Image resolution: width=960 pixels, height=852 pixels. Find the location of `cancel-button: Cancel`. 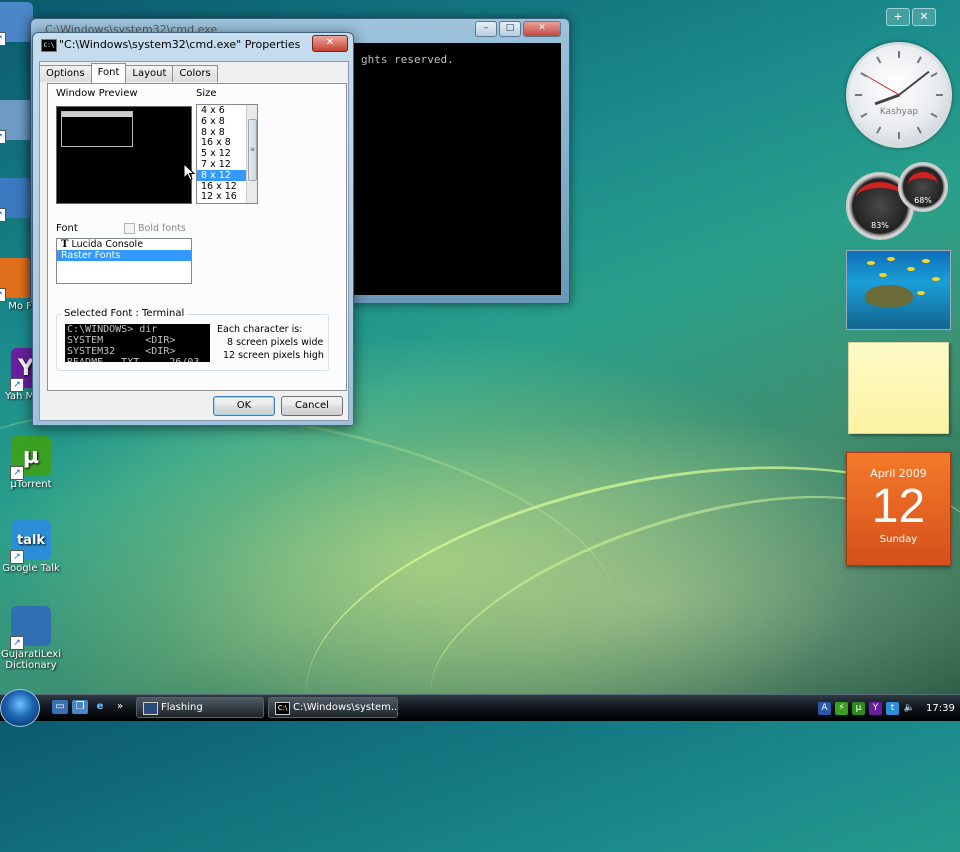

cancel-button: Cancel is located at coordinates (312, 406).